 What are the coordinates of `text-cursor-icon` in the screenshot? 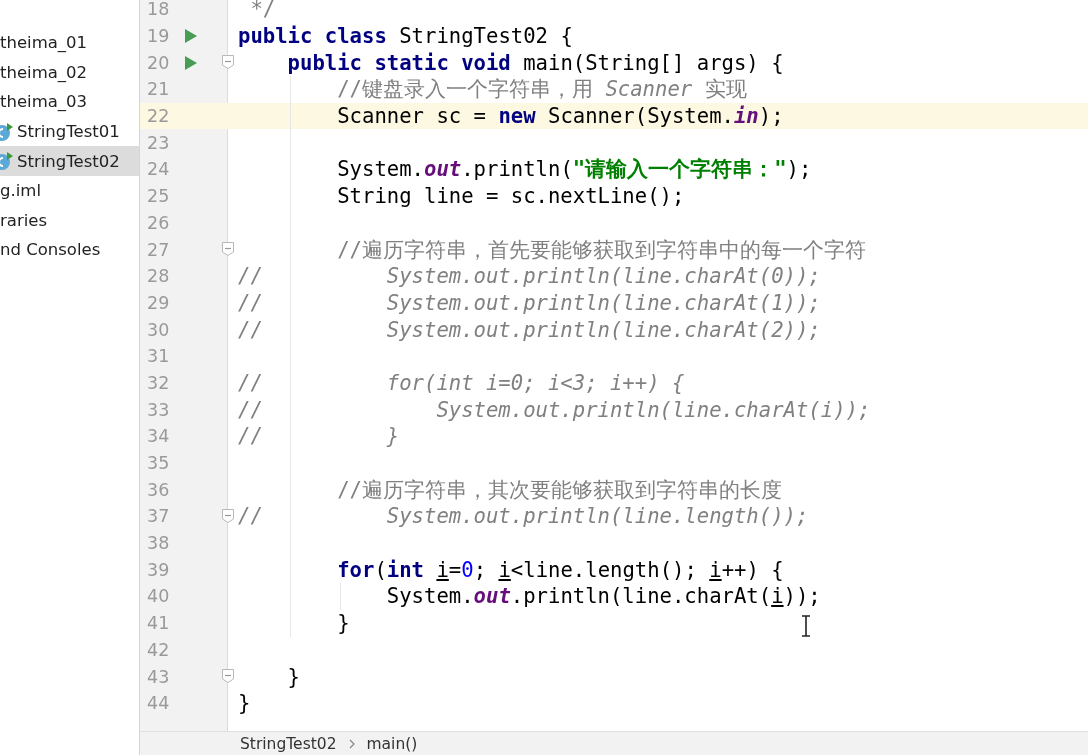 It's located at (806, 626).